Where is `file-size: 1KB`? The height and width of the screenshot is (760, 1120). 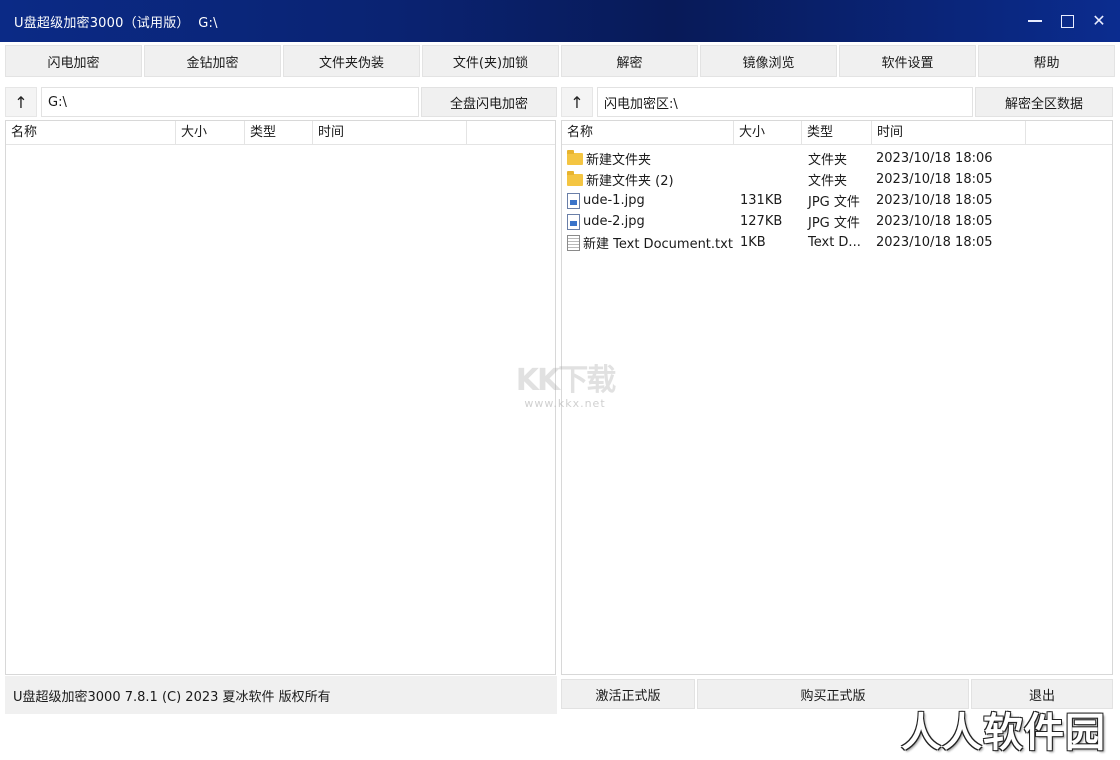 file-size: 1KB is located at coordinates (753, 242).